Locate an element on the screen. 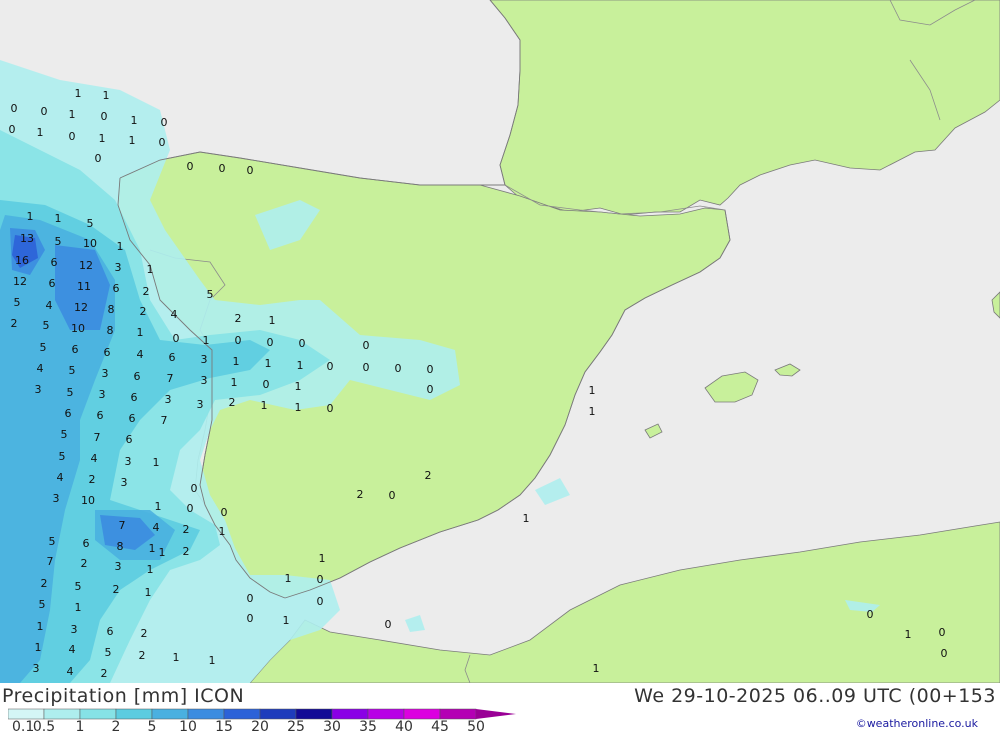 The image size is (1000, 733). legend-label: 50 is located at coordinates (476, 726).